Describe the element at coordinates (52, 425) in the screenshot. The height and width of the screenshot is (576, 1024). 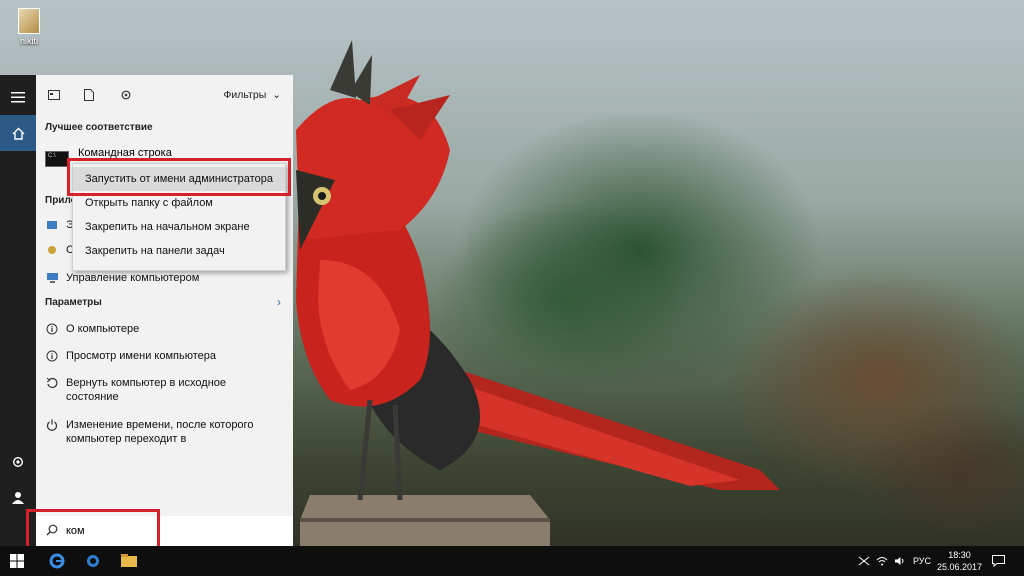
I see `power-icon` at that location.